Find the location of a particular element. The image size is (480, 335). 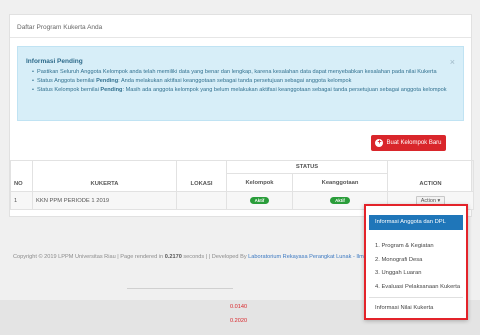

panel-divider is located at coordinates (240, 37).